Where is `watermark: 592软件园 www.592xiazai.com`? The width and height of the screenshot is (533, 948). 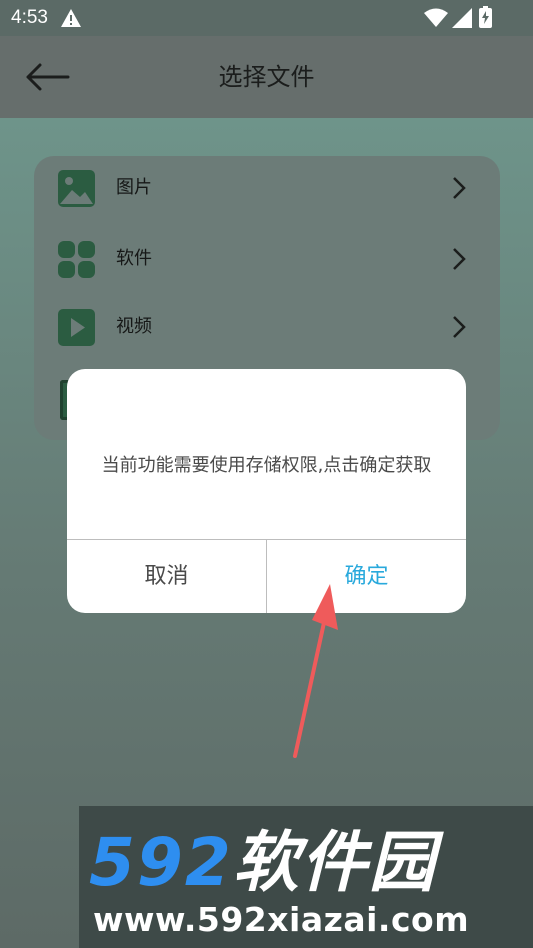
watermark: 592软件园 www.592xiazai.com is located at coordinates (306, 877).